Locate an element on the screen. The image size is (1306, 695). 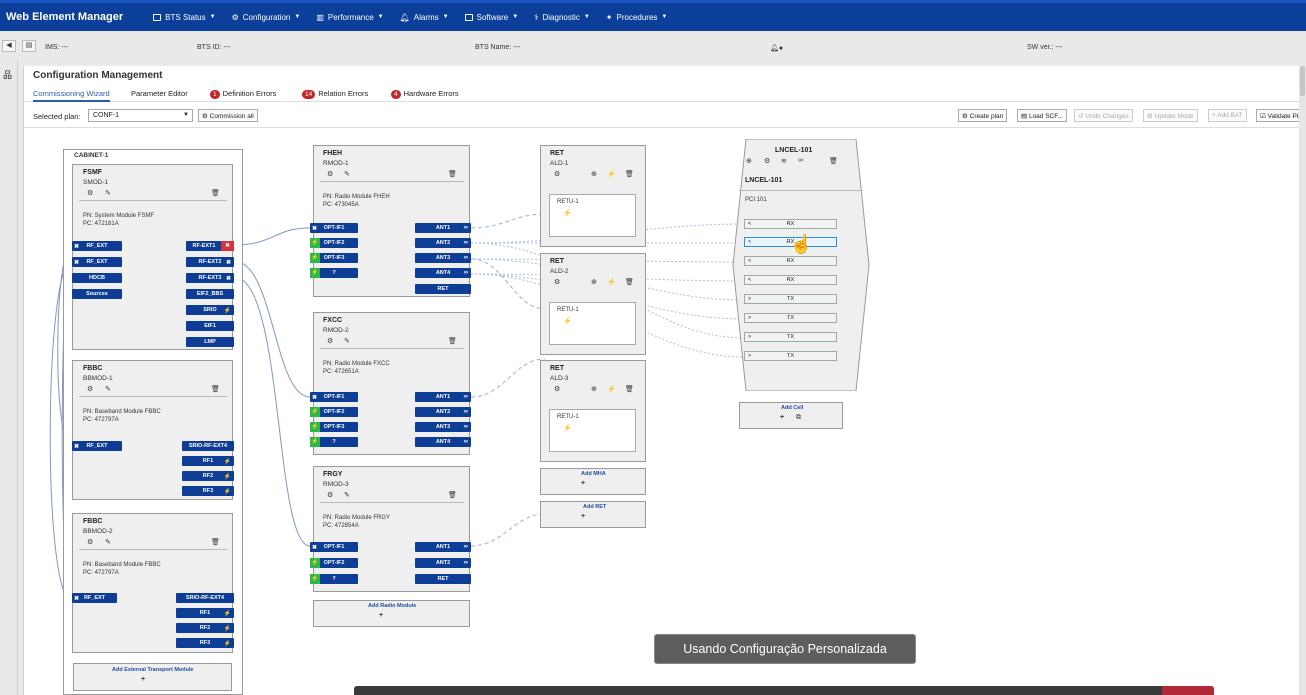
menu-configuration: ⚙ Configuration ▼ is located at coordinates (266, 17).